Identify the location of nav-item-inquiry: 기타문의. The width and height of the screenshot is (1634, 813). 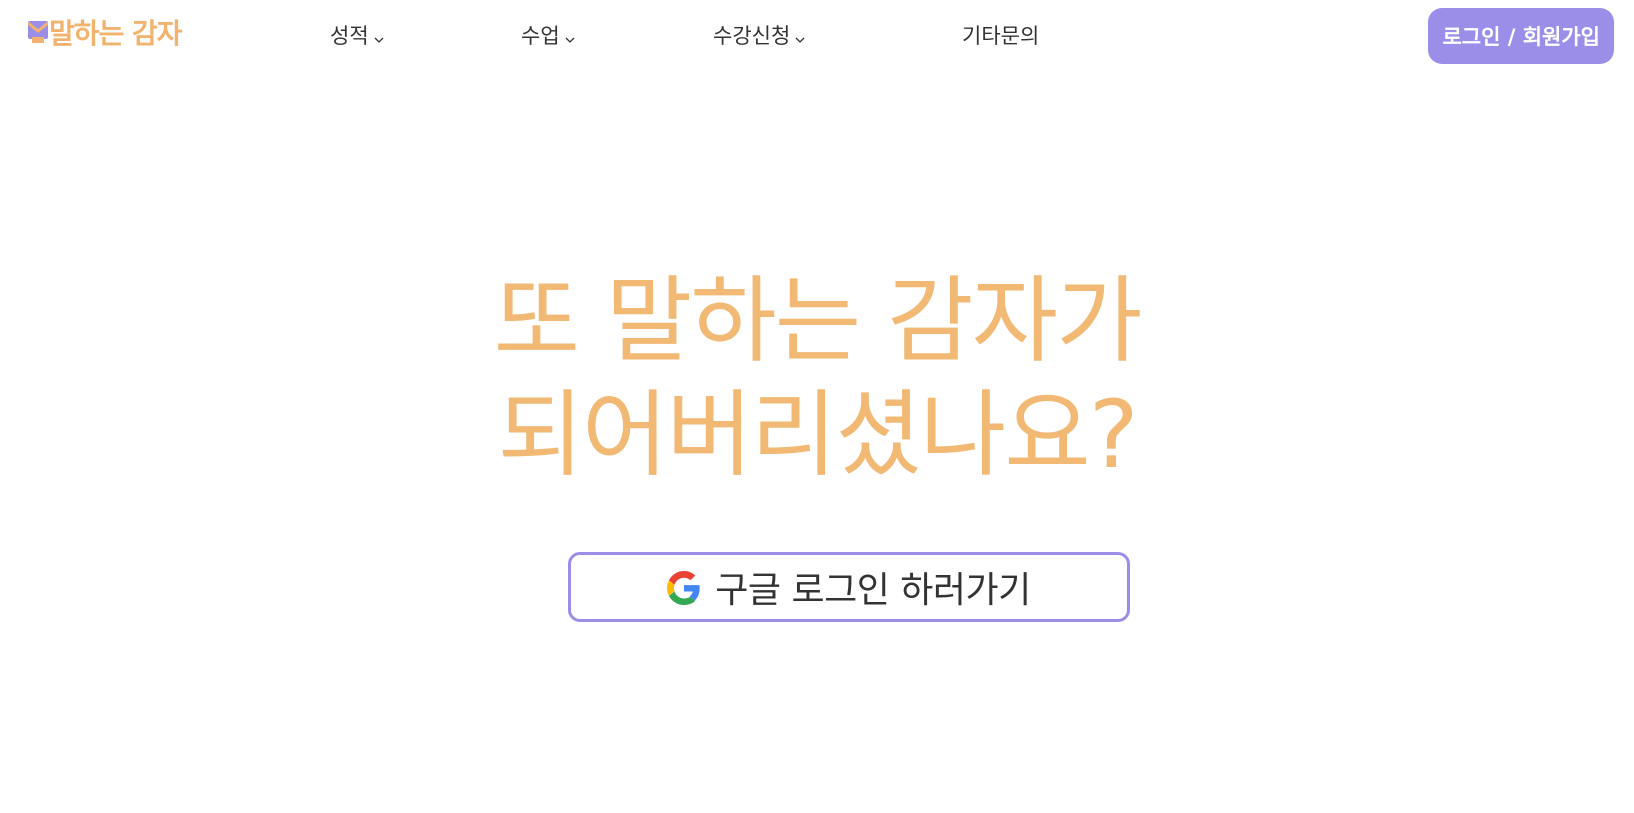
(1000, 35).